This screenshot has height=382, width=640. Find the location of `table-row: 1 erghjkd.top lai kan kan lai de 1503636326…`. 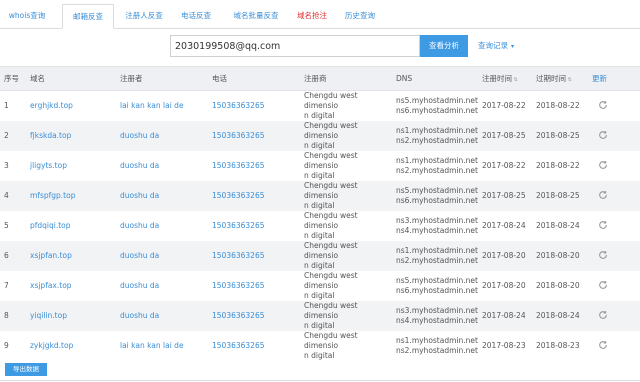

table-row: 1 erghjkd.top lai kan kan lai de 1503636326… is located at coordinates (320, 106).